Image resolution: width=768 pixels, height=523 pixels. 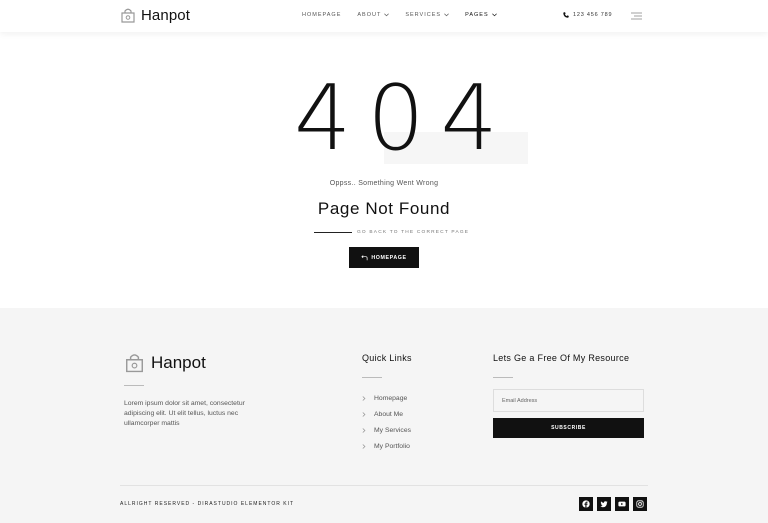 I want to click on homepage-button: HOMEPAGE, so click(x=384, y=257).